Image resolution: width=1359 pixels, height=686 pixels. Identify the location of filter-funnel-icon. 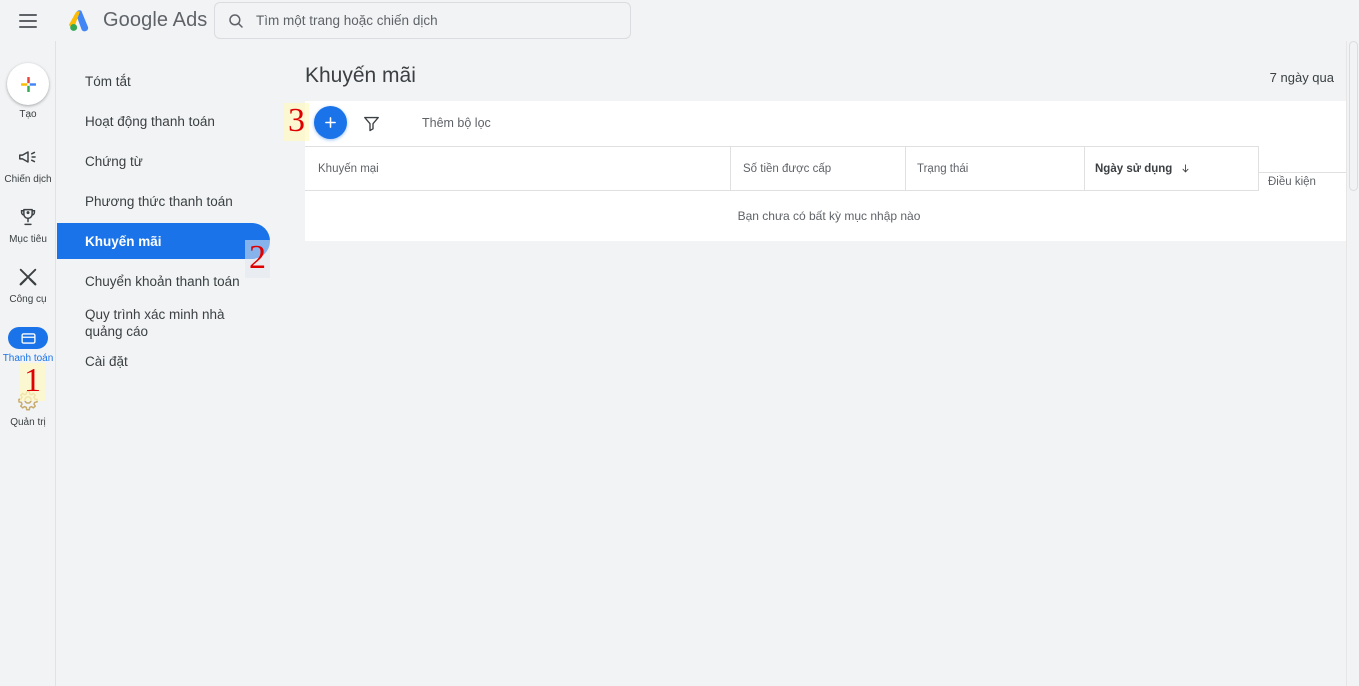
(371, 123).